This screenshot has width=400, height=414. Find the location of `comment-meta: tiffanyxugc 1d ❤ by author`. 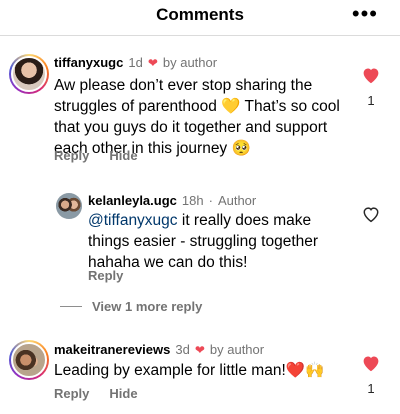

comment-meta: tiffanyxugc 1d ❤ by author is located at coordinates (135, 62).